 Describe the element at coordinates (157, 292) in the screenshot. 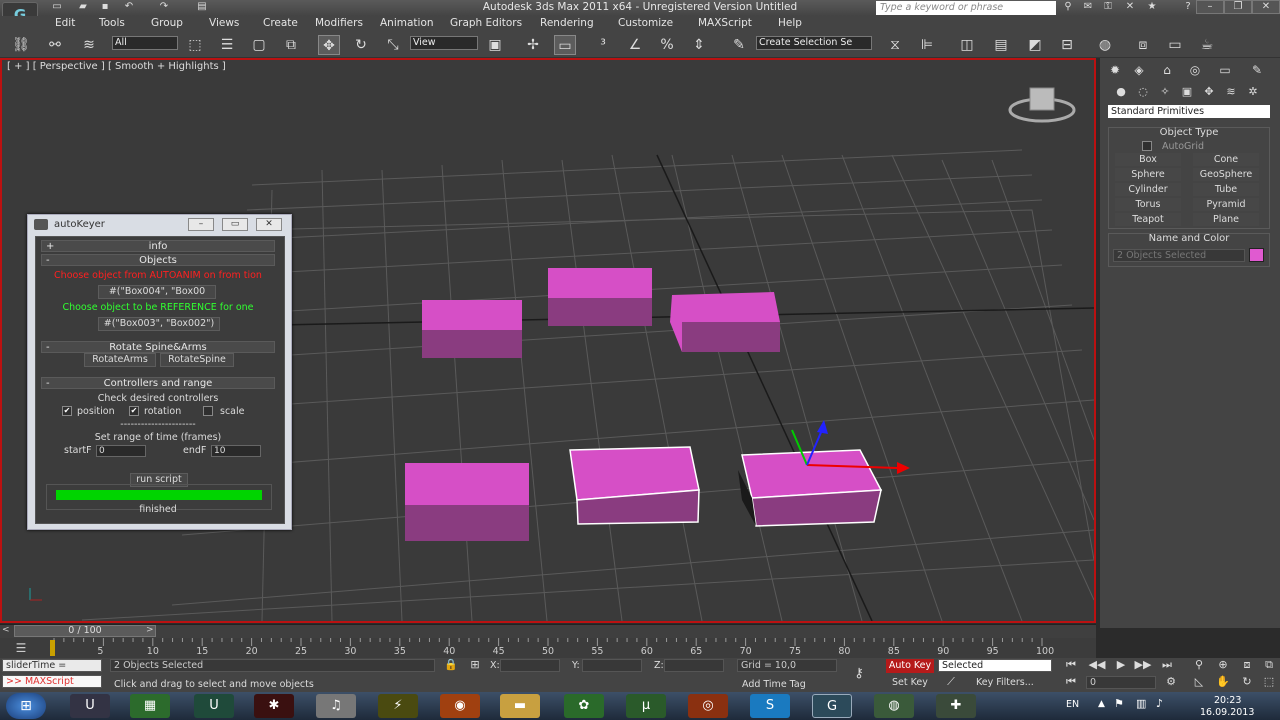

I see `anim-objects-button: #("Box004", "Box00` at that location.